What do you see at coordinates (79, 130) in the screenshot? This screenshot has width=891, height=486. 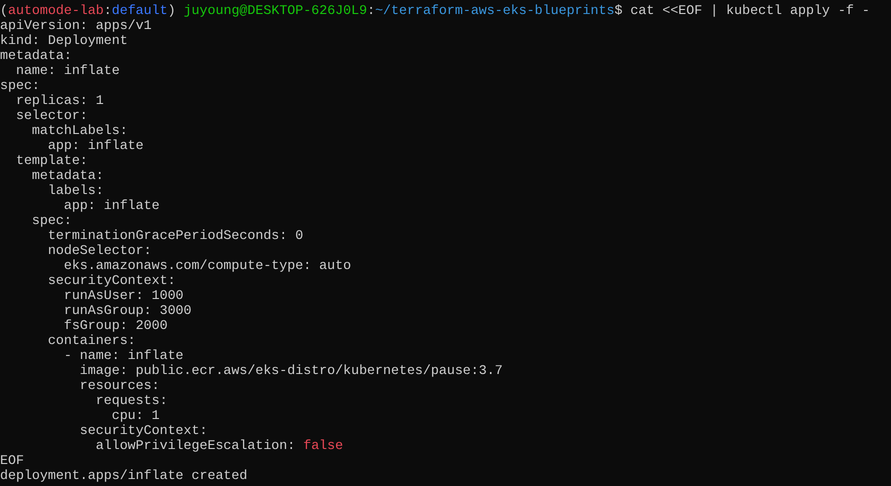 I see `output-line: matchLabels:` at bounding box center [79, 130].